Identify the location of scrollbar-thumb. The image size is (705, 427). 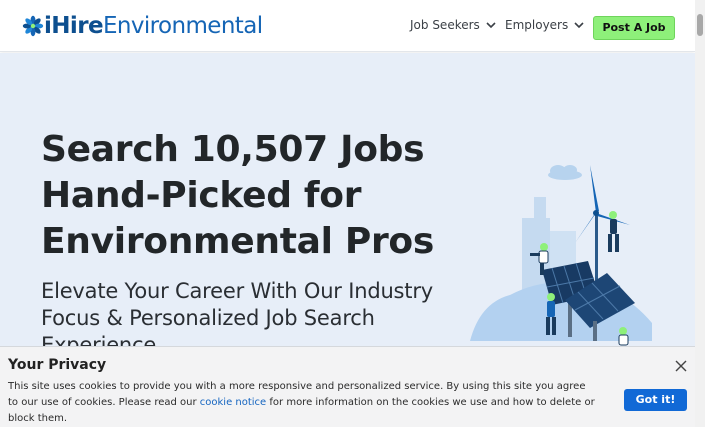
(700, 25).